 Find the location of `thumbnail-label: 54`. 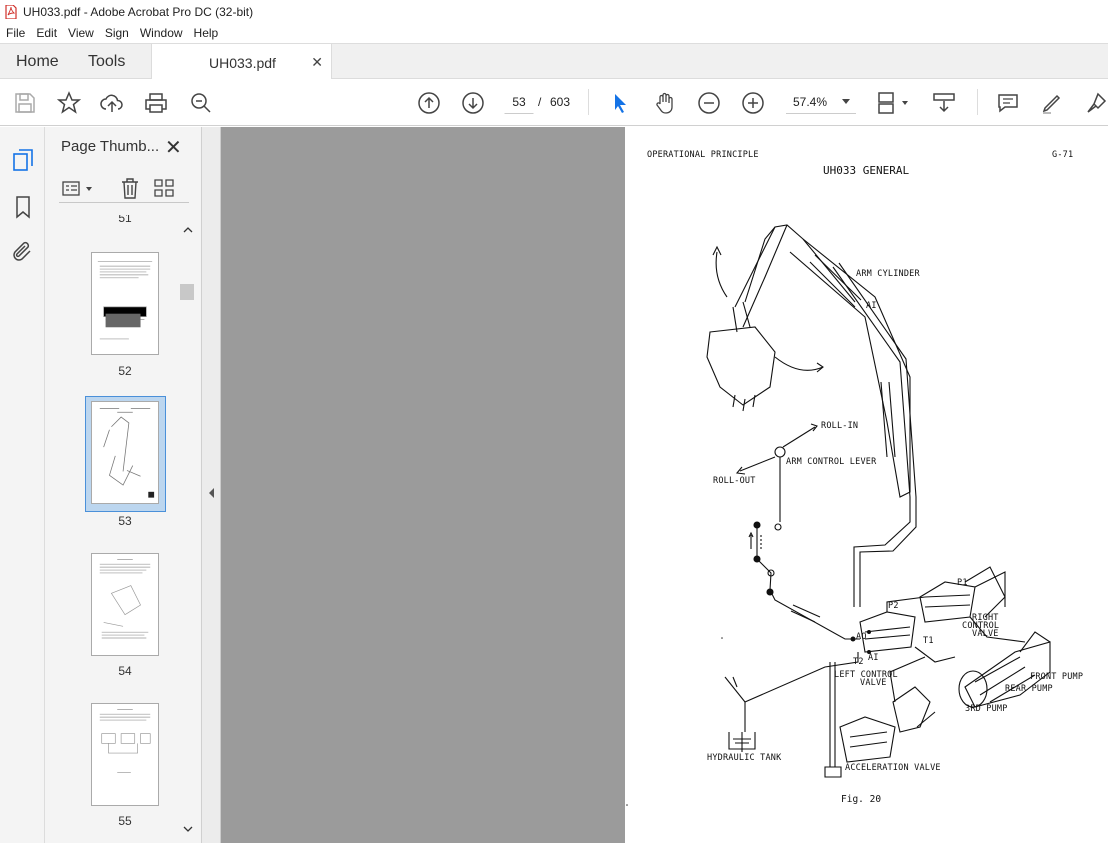

thumbnail-label: 54 is located at coordinates (125, 671).